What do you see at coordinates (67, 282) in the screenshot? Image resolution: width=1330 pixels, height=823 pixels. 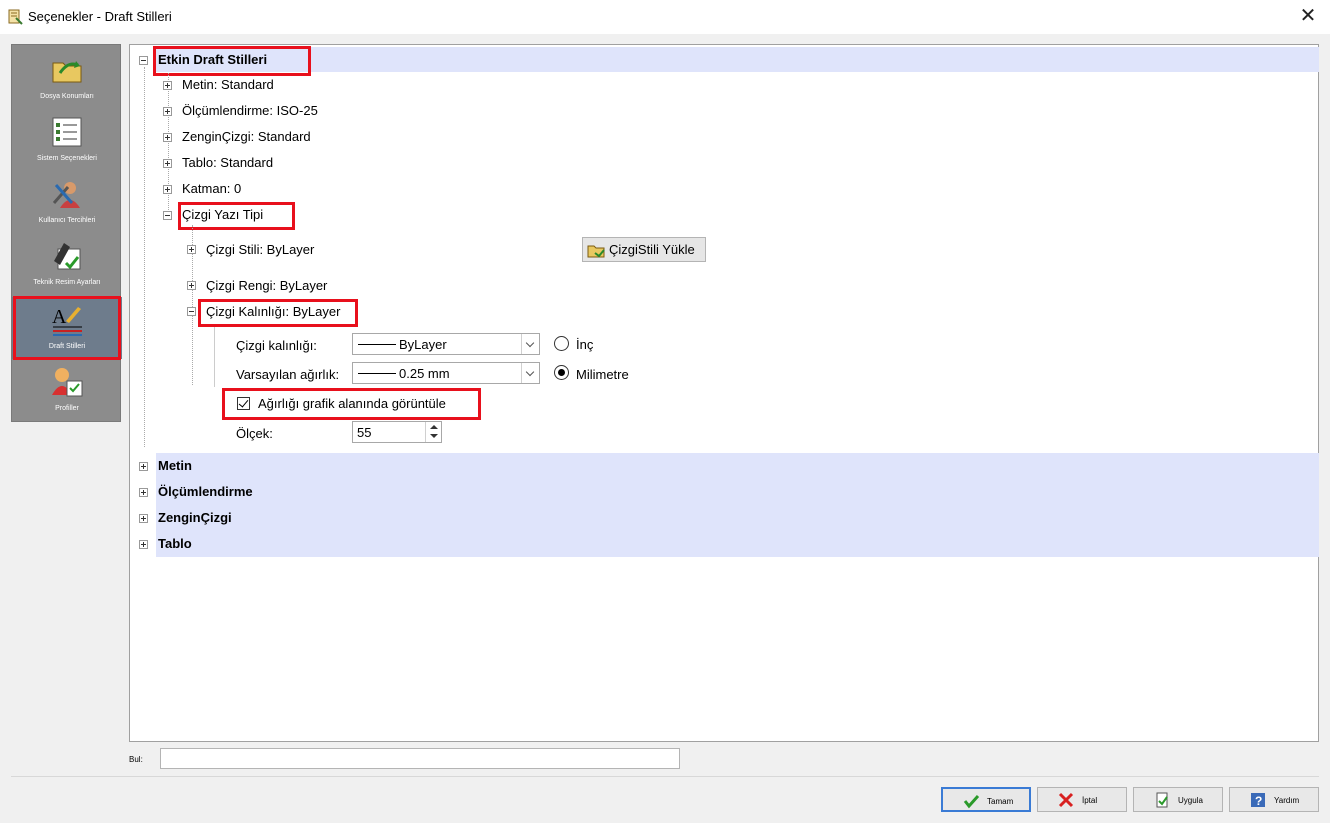 I see `sidebar-item-label: Teknik Resim Ayarları` at bounding box center [67, 282].